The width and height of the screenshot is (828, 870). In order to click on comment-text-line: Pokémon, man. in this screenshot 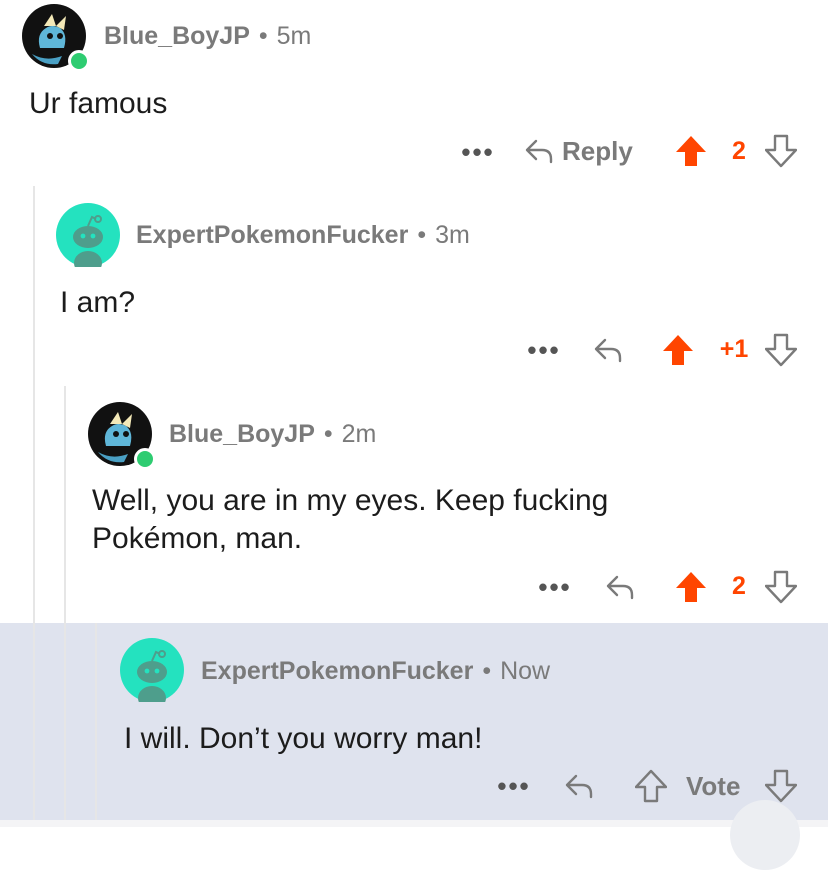, I will do `click(197, 538)`.